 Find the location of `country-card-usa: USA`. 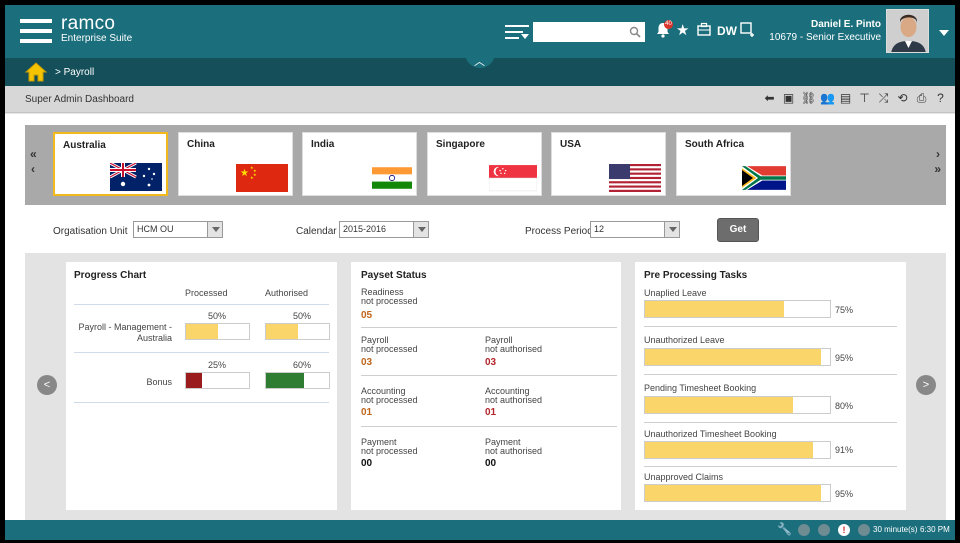

country-card-usa: USA is located at coordinates (608, 164).